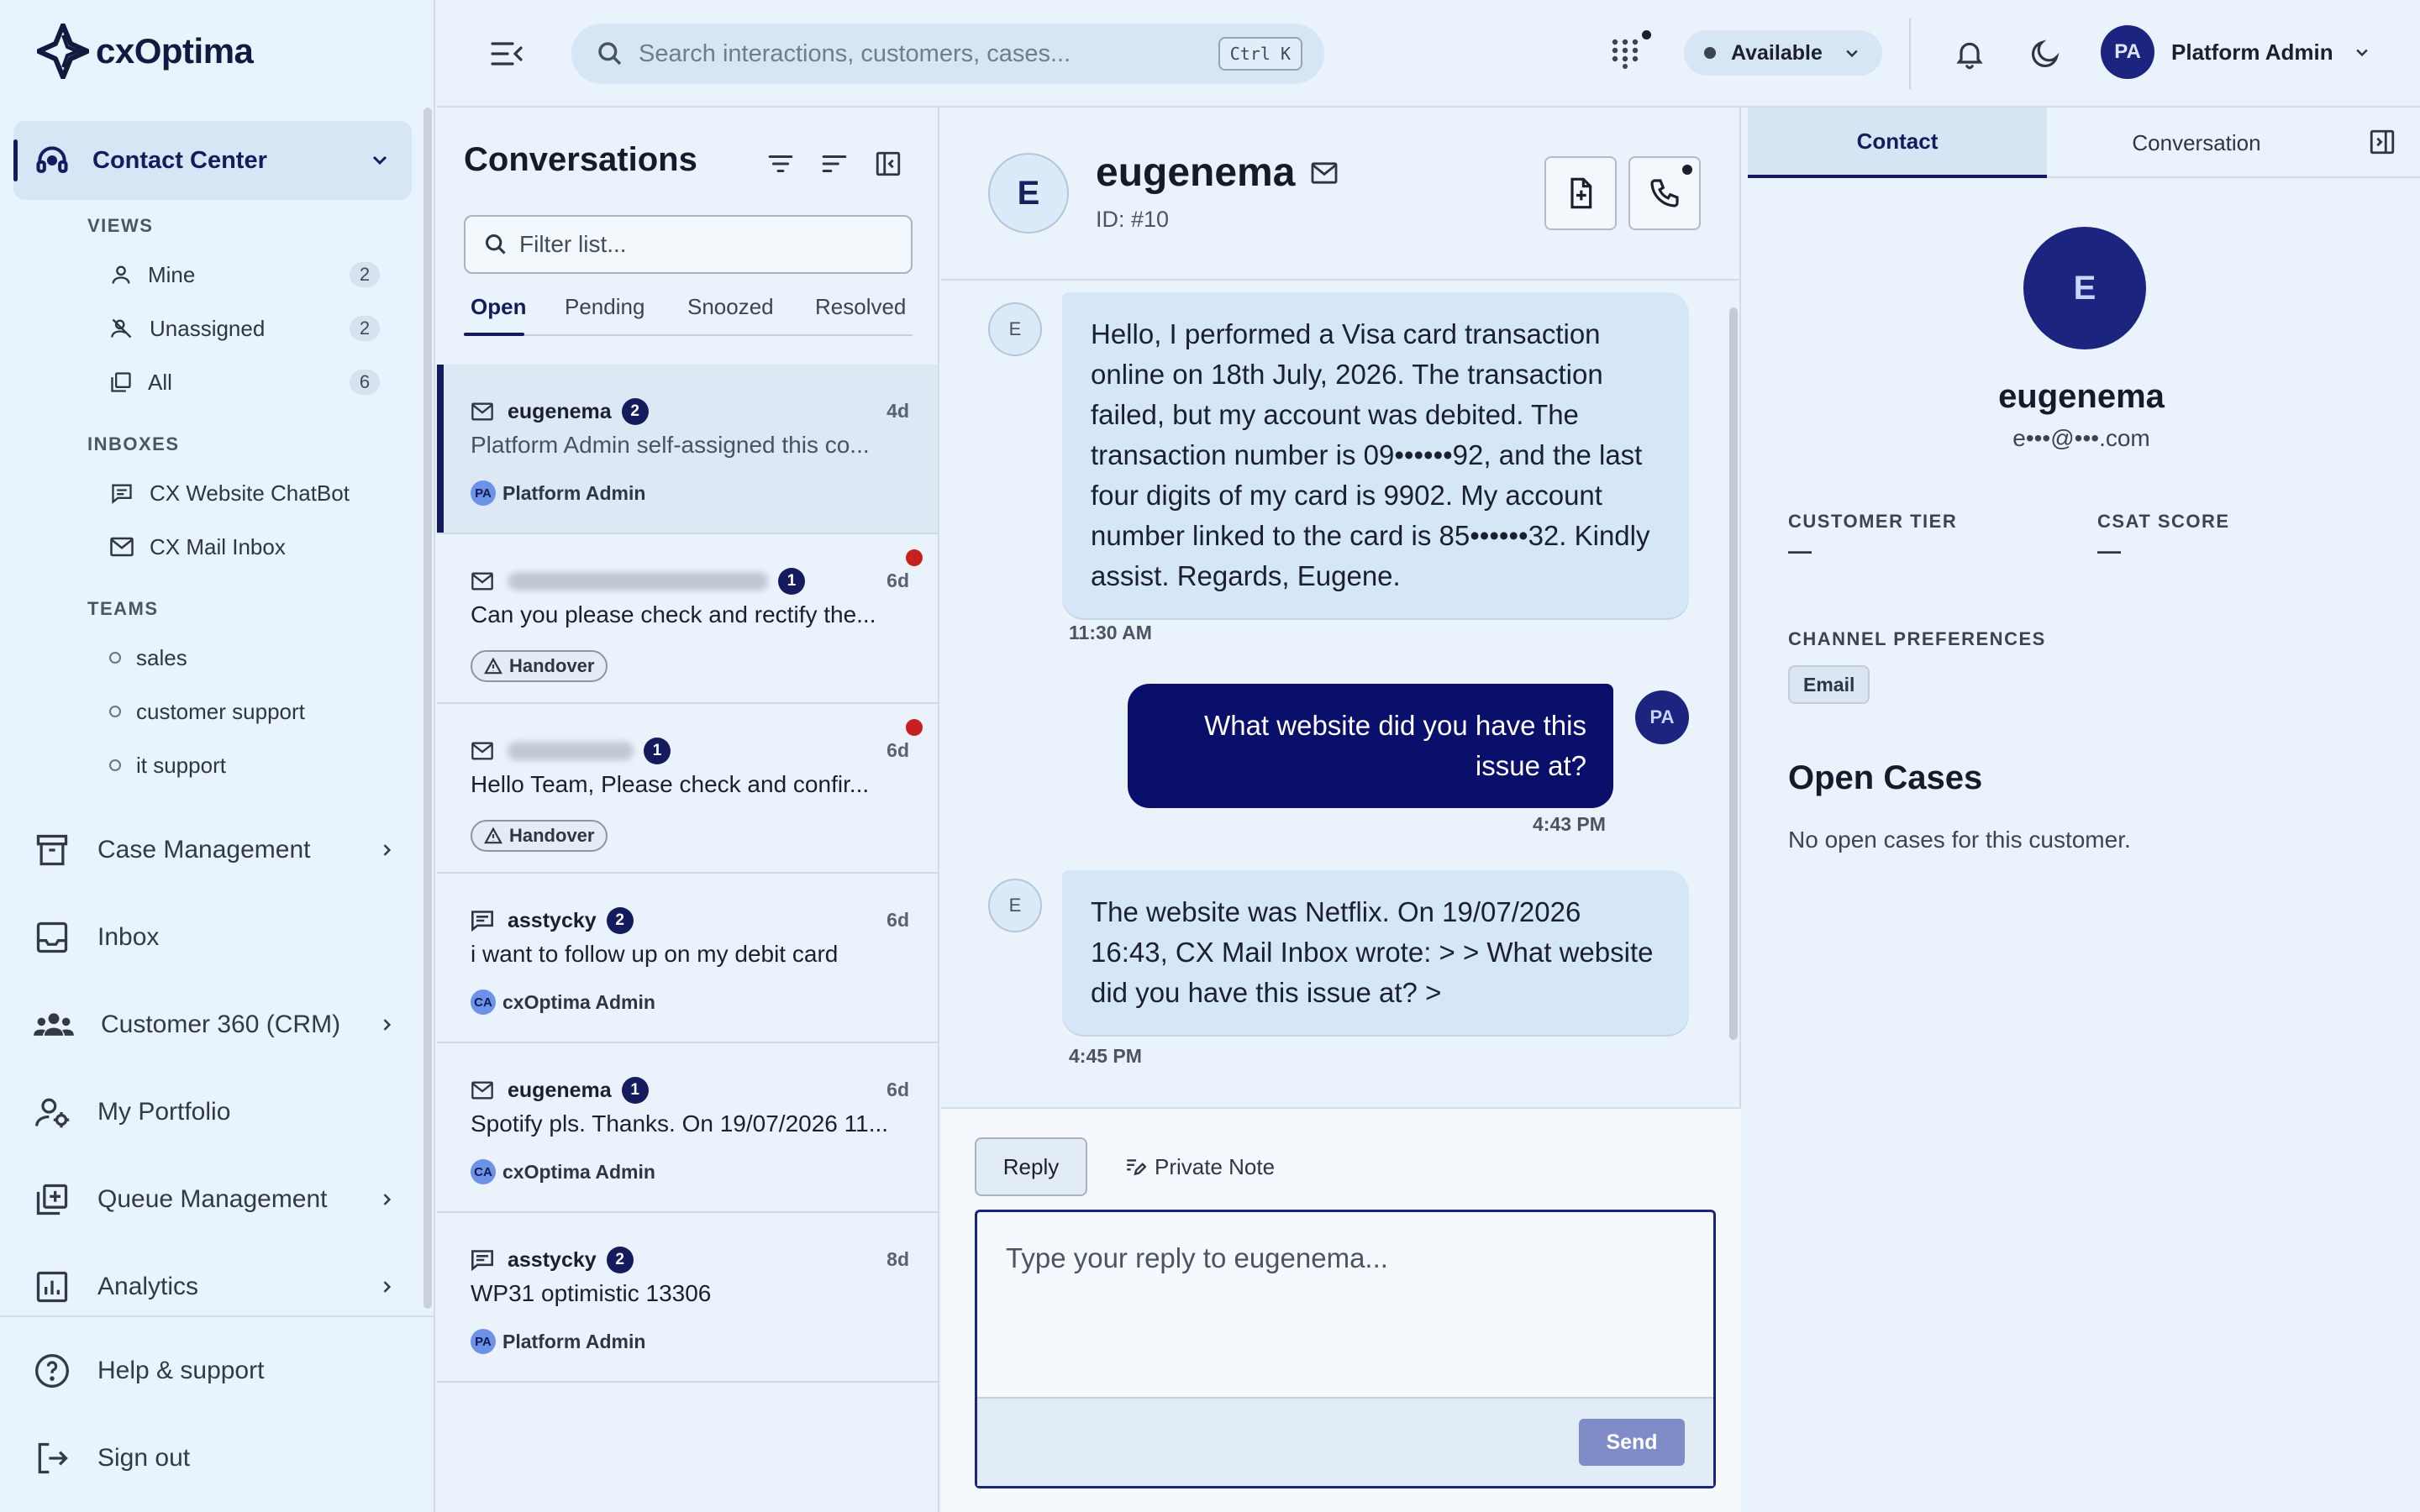 The image size is (2420, 1512). I want to click on nav-inbox: Inbox, so click(214, 937).